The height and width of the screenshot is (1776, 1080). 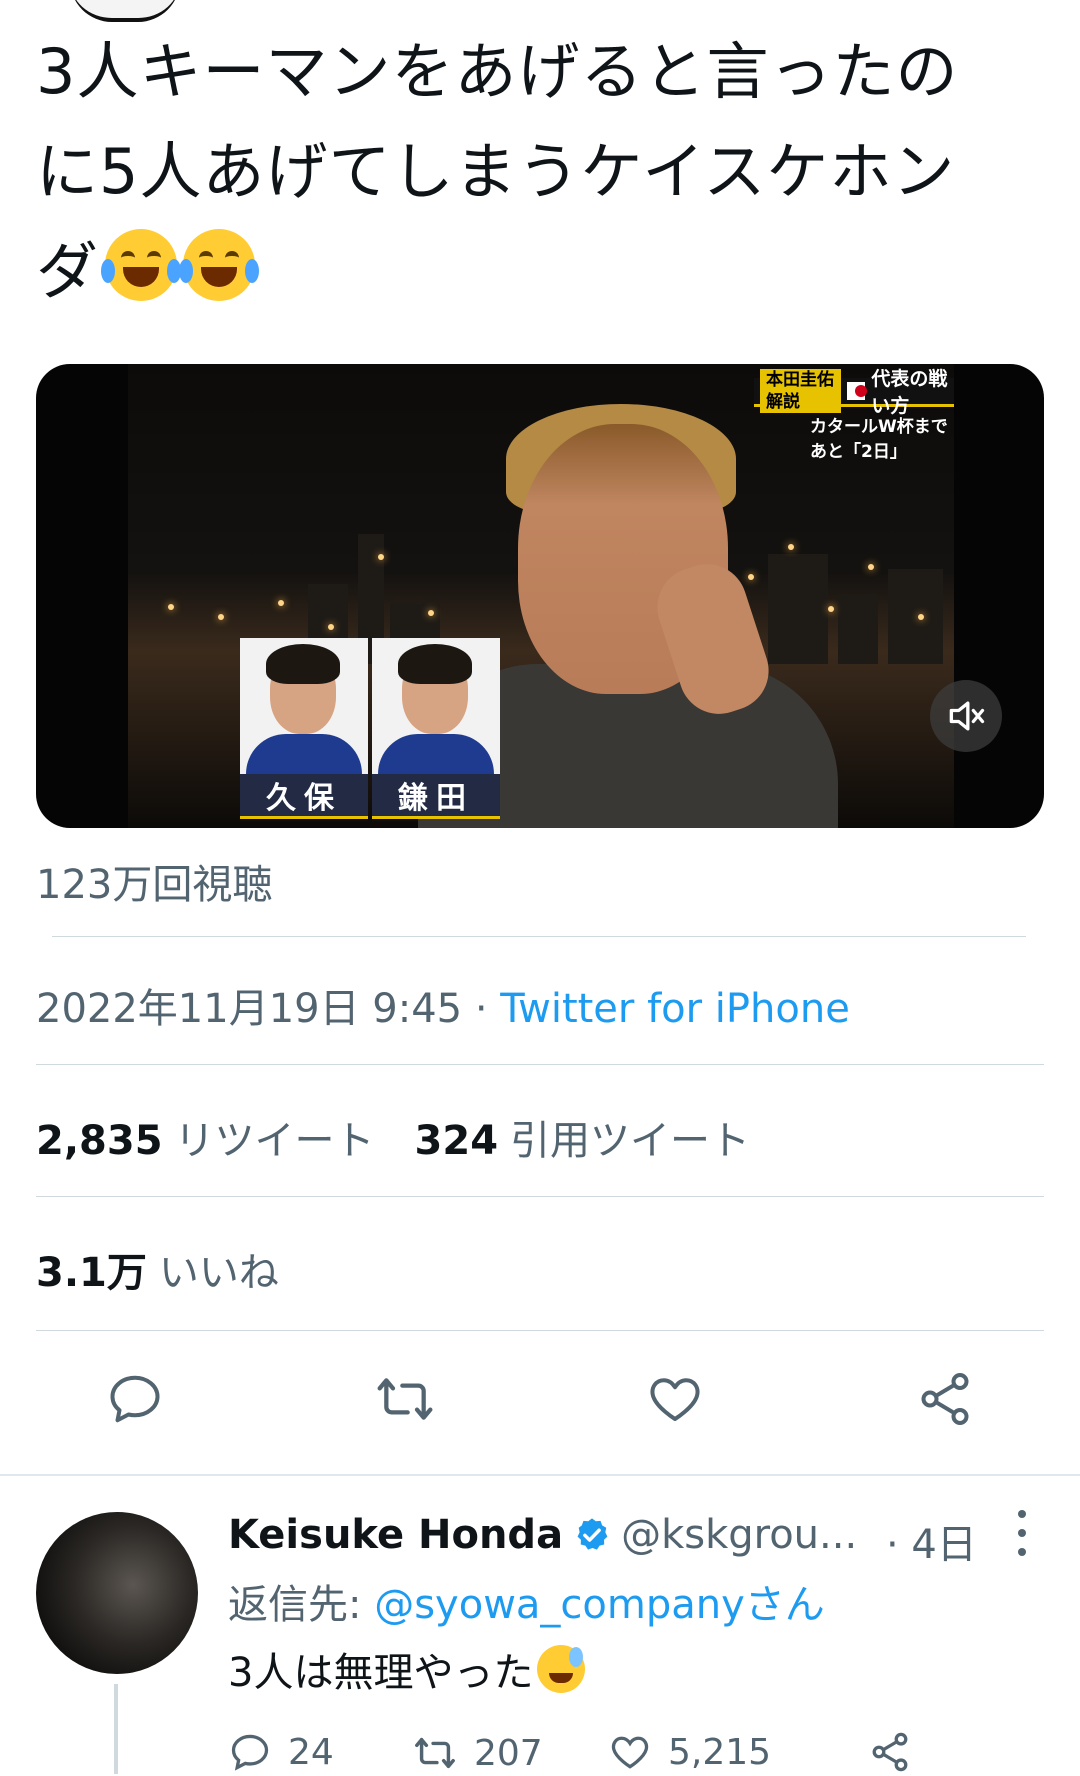 I want to click on speaker-muted-icon, so click(x=967, y=716).